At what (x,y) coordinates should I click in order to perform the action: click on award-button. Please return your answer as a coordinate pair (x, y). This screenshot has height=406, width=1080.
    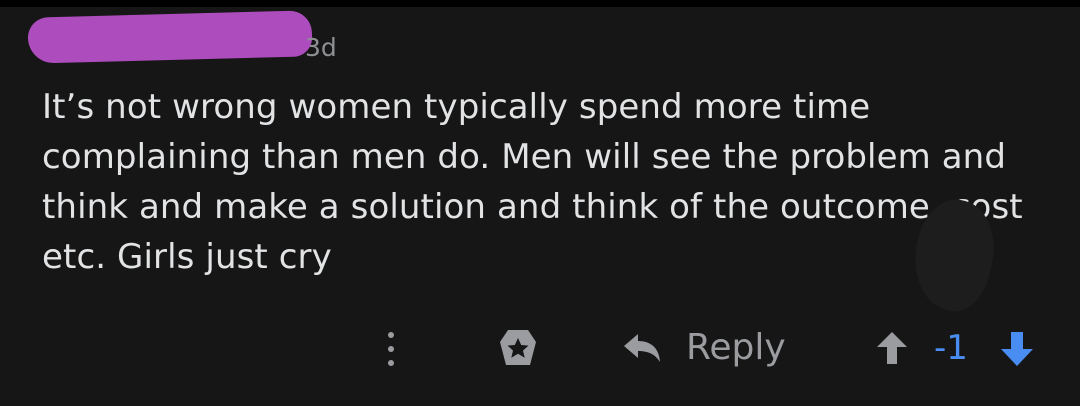
    Looking at the image, I should click on (518, 348).